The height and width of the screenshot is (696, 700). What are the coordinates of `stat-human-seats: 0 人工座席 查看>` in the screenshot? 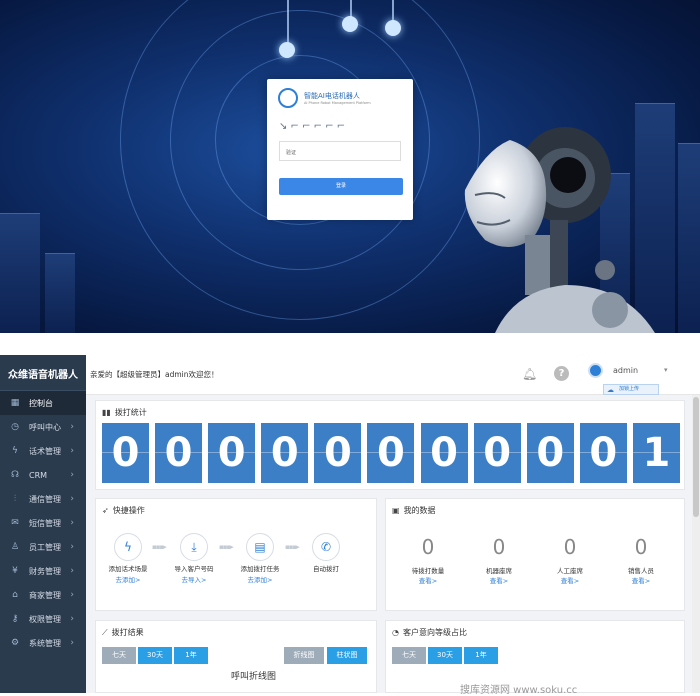 It's located at (570, 560).